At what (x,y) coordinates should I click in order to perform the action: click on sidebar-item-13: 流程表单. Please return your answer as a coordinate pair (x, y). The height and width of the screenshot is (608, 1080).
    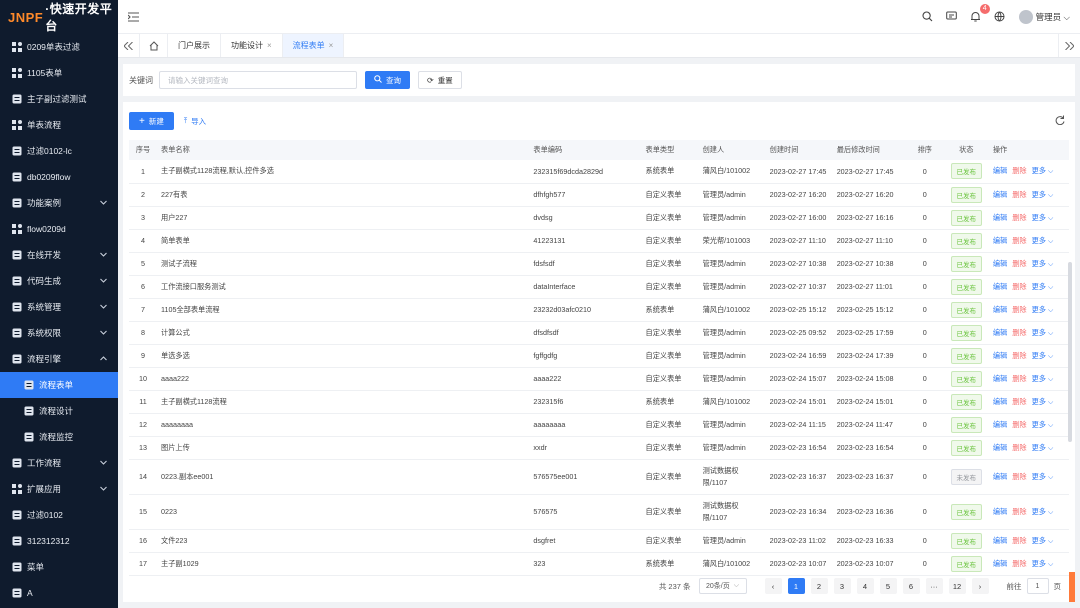
    Looking at the image, I should click on (59, 385).